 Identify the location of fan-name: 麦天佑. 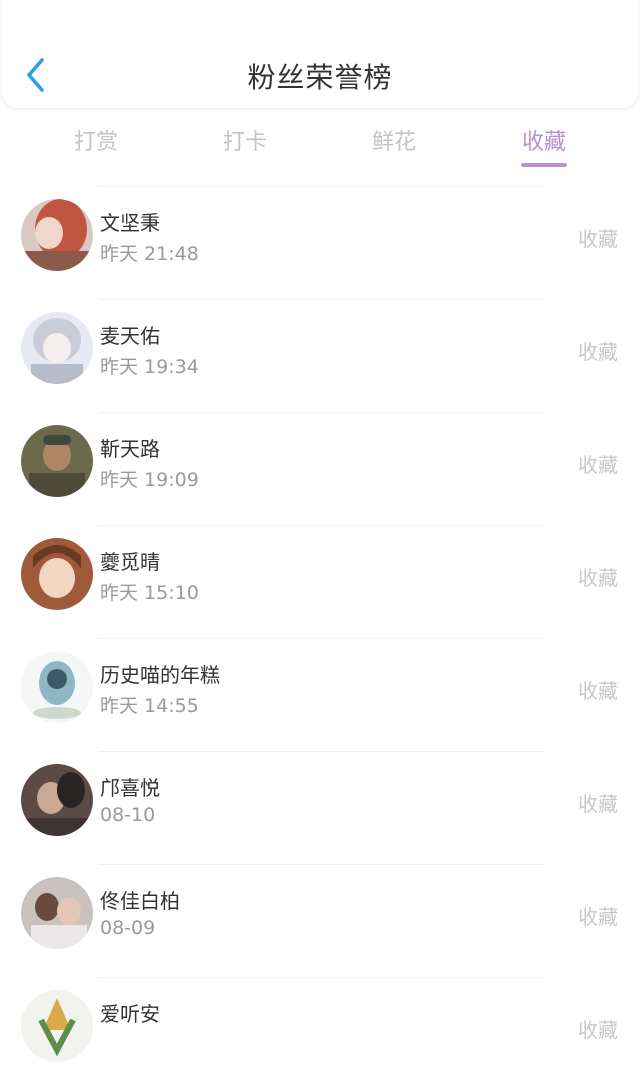
(130, 336).